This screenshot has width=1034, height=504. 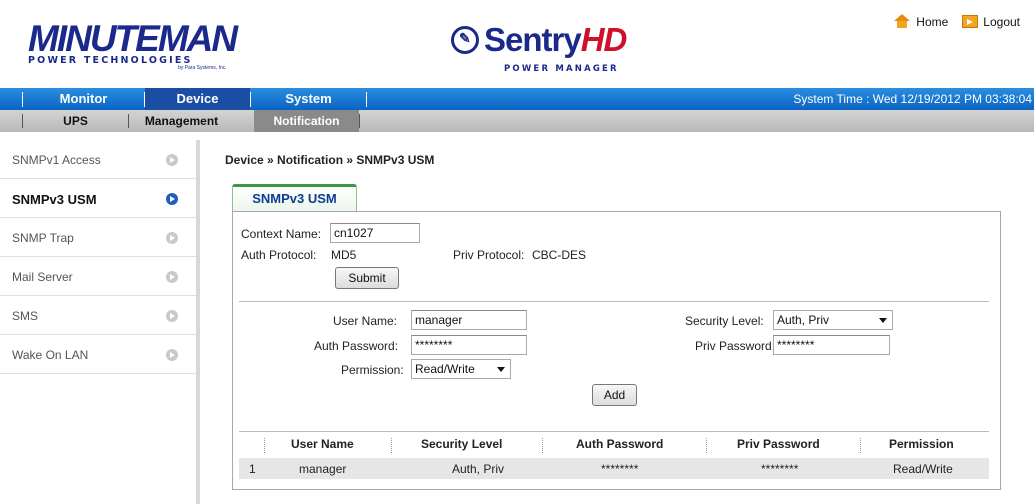 What do you see at coordinates (561, 69) in the screenshot?
I see `product-sub: POWER MANAGER` at bounding box center [561, 69].